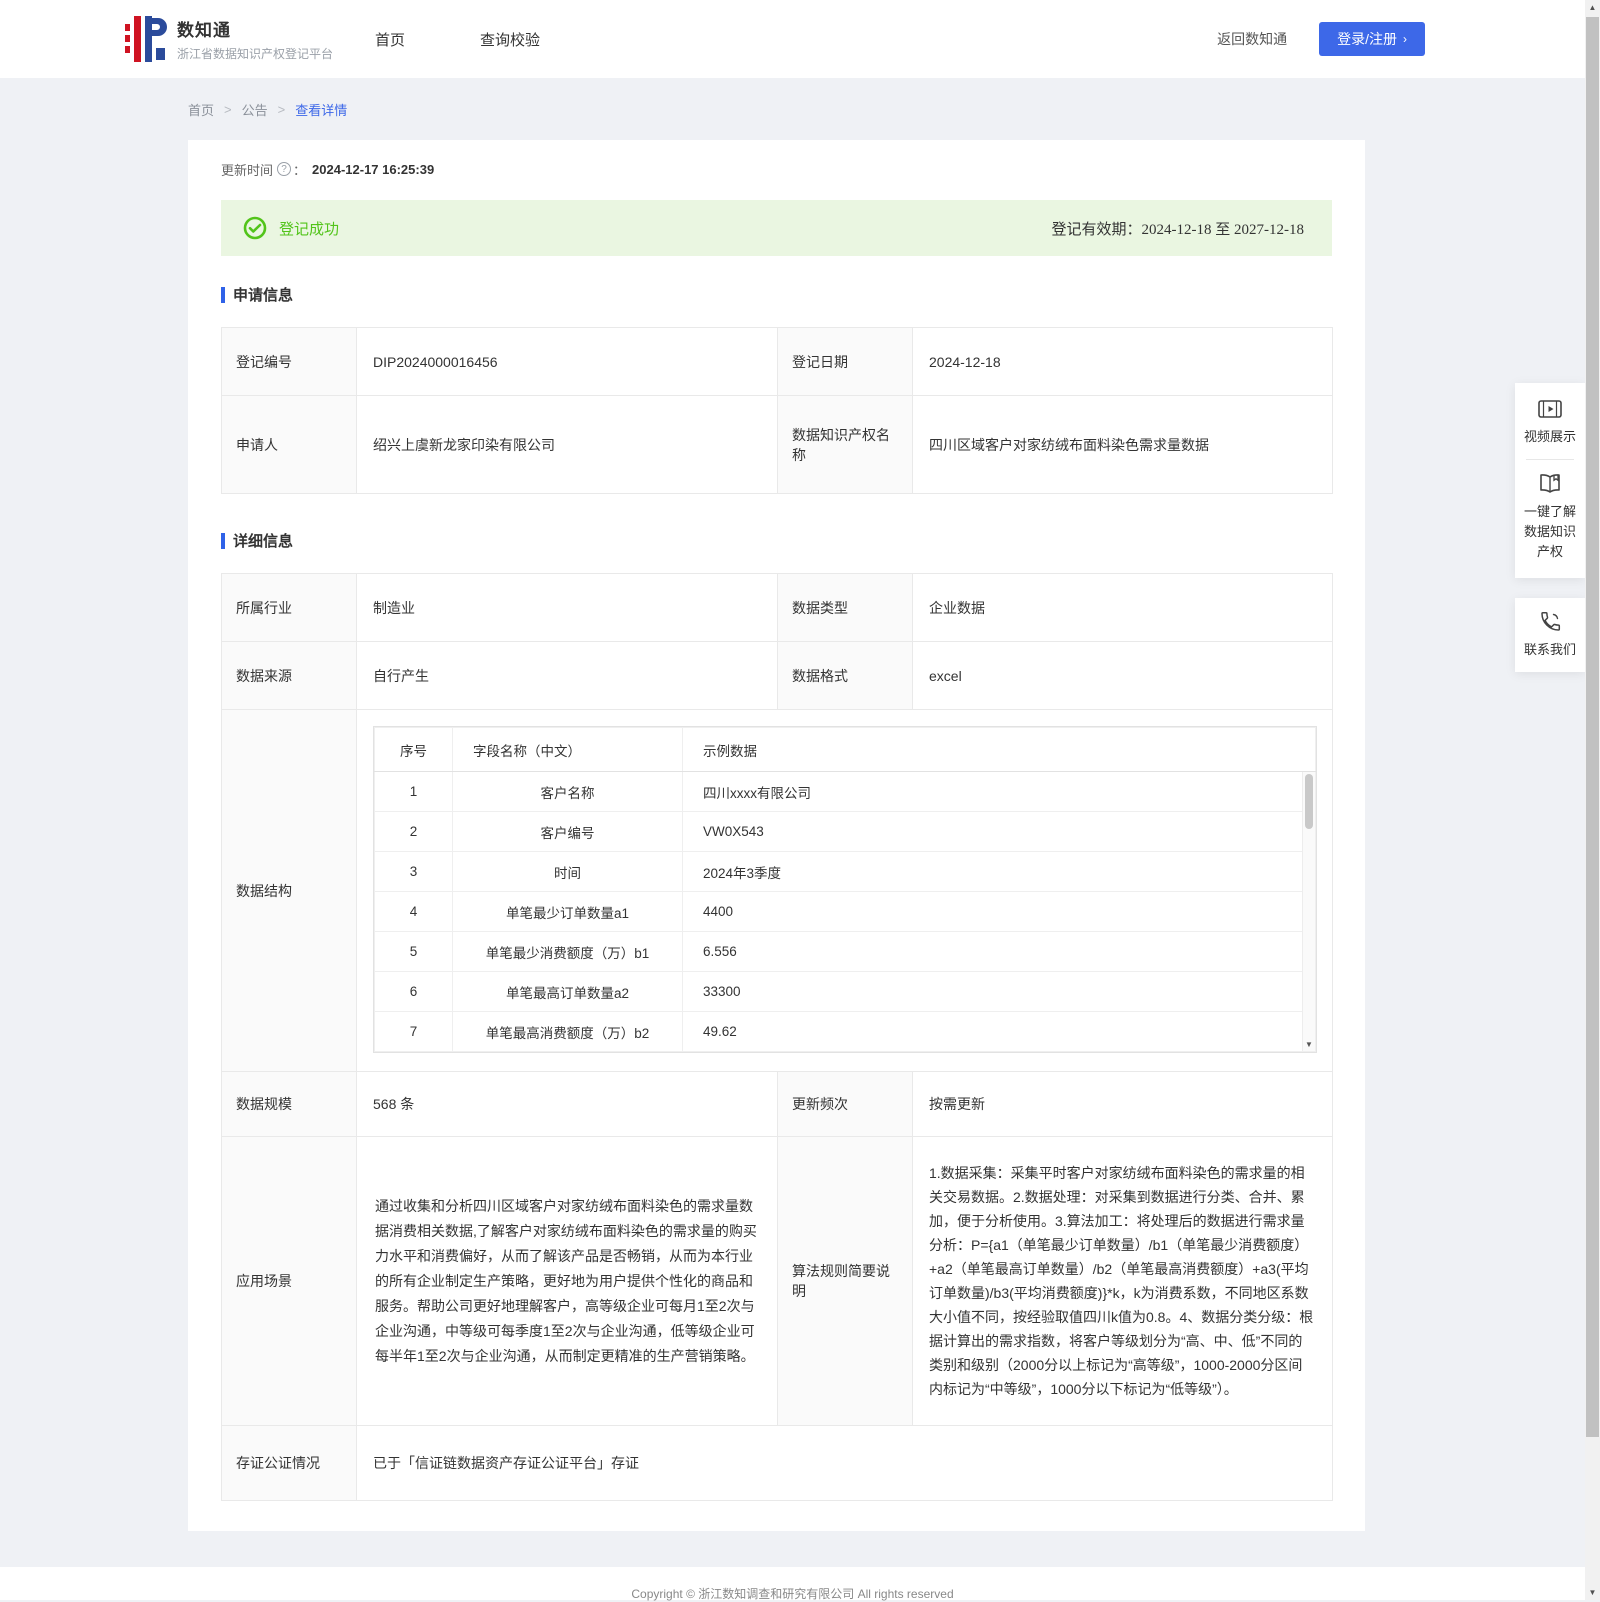 The width and height of the screenshot is (1600, 1602). I want to click on field-label: 数据类型, so click(845, 607).